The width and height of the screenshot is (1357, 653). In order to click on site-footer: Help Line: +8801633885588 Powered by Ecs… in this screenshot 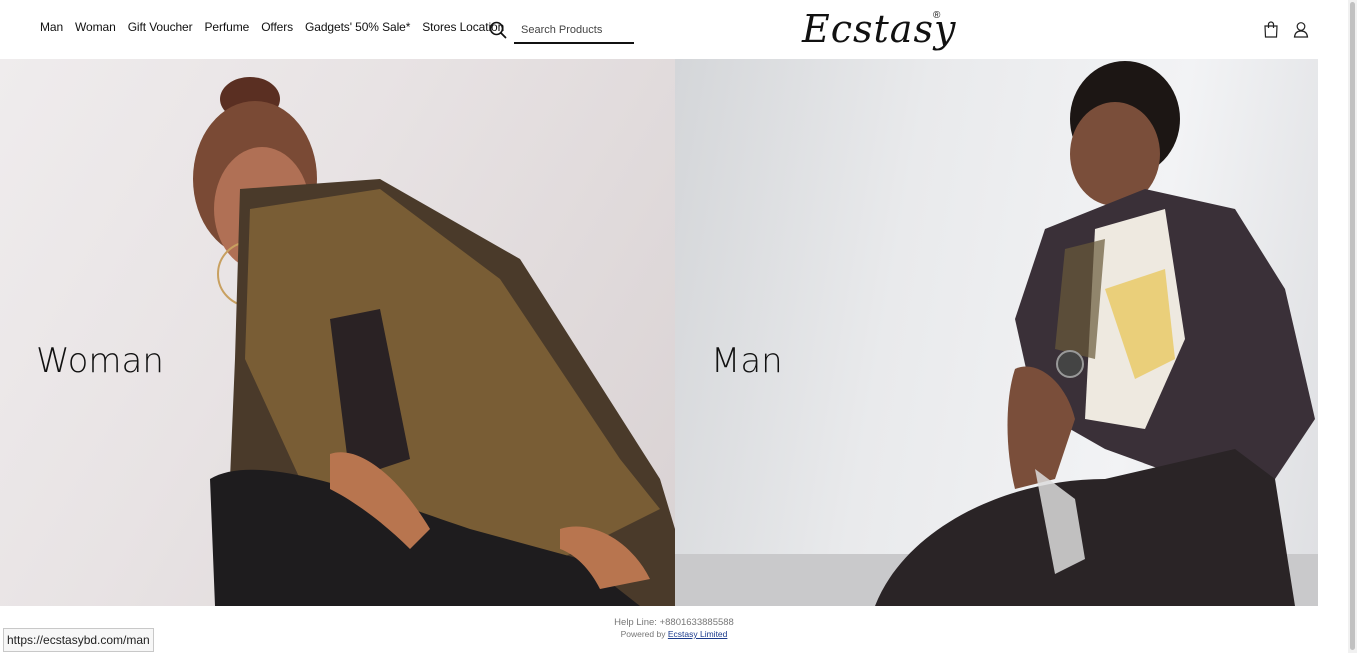, I will do `click(674, 629)`.